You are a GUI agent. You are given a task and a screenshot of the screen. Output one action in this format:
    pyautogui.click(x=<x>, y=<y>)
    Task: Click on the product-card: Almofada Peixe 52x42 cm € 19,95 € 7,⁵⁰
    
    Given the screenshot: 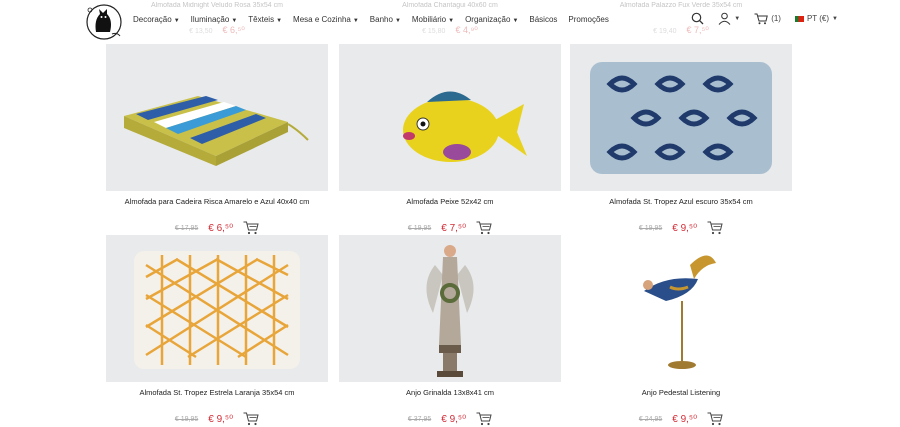 What is the action you would take?
    pyautogui.click(x=450, y=139)
    